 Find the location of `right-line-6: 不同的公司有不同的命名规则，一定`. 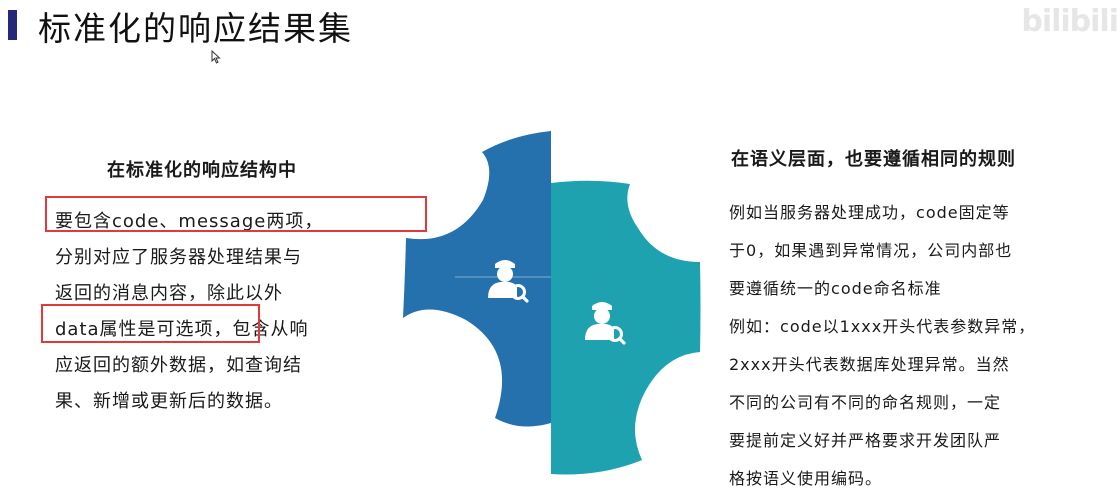

right-line-6: 不同的公司有不同的命名规则，一定 is located at coordinates (865, 402).